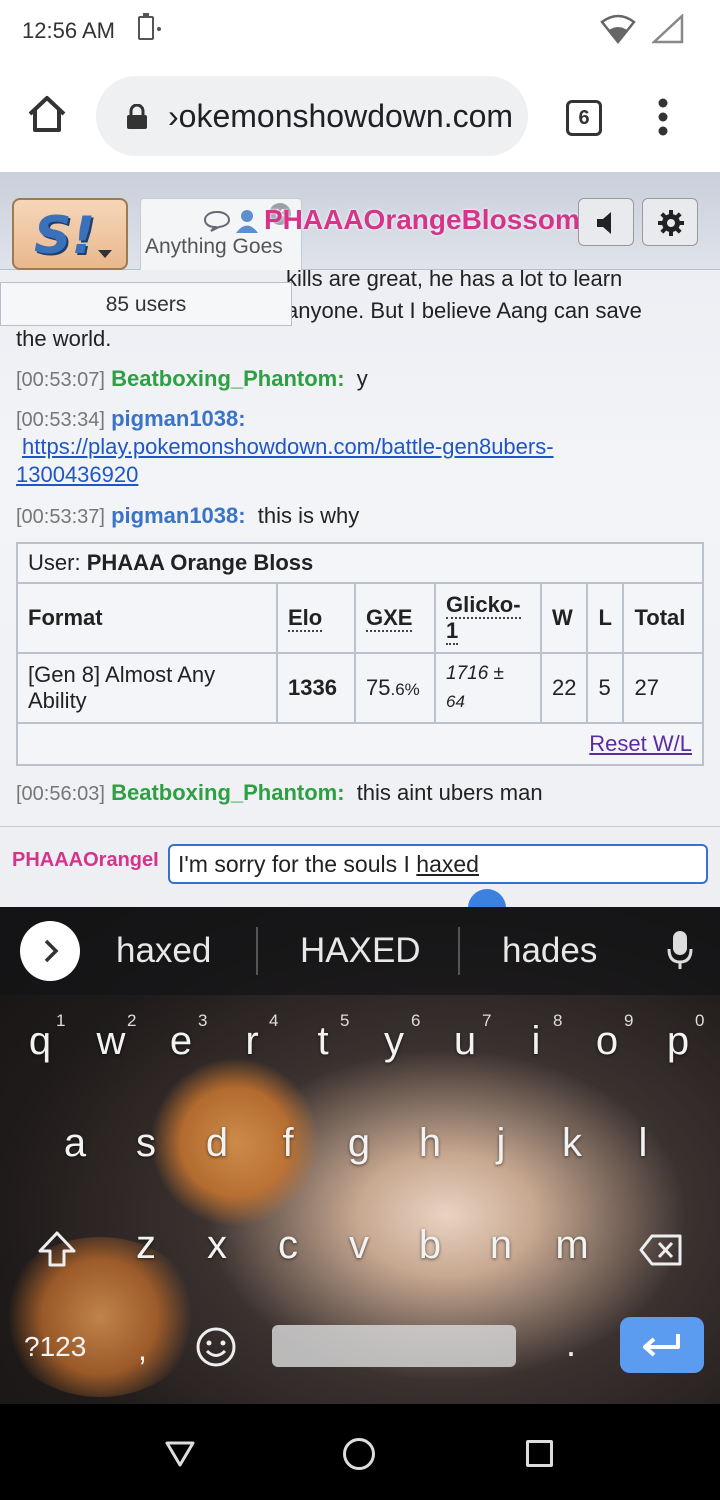  I want to click on chat-fragment: the world., so click(64, 338).